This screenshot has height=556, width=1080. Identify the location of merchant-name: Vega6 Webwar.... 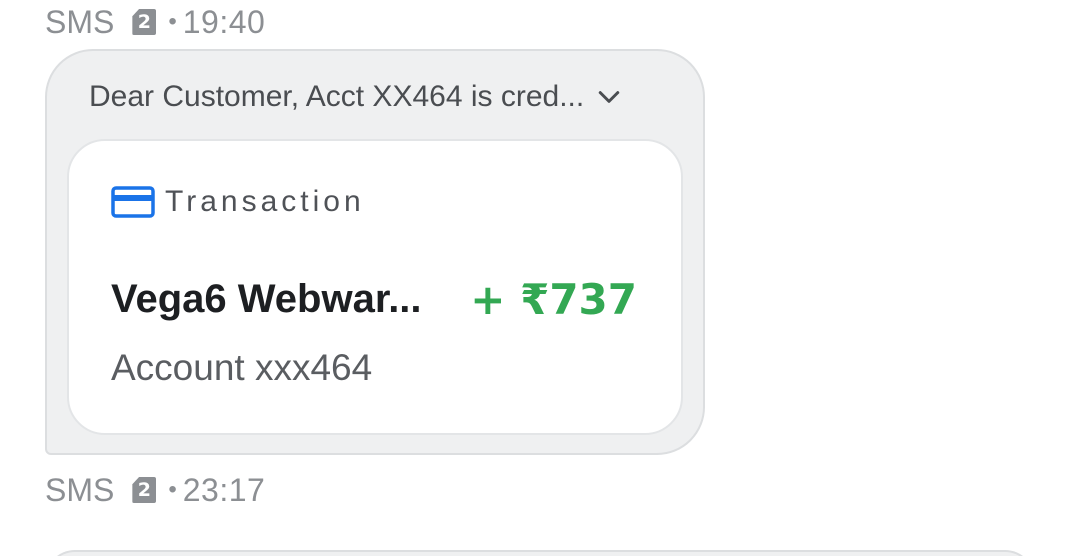
(266, 299).